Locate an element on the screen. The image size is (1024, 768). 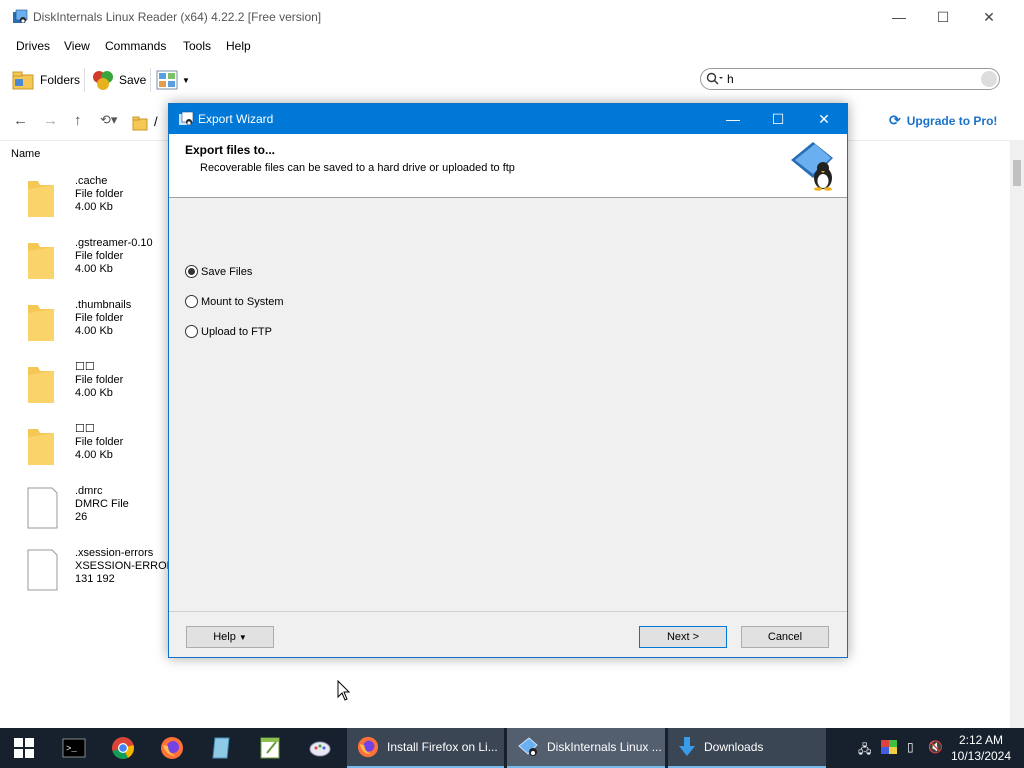
search-icon is located at coordinates (714, 78).